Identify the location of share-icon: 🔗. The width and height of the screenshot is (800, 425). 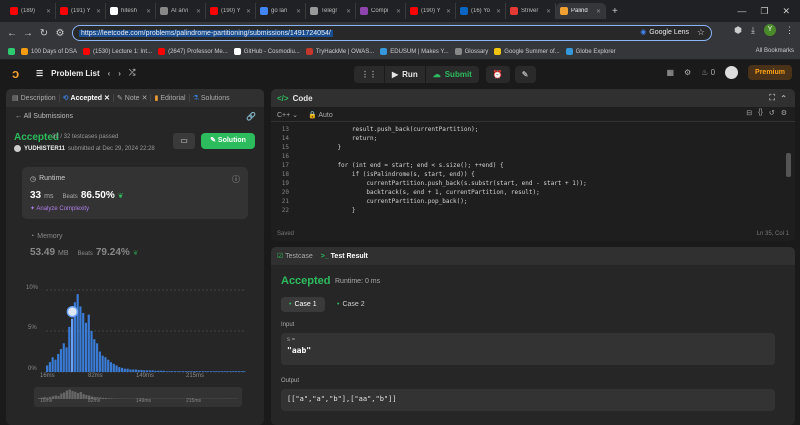
(251, 116).